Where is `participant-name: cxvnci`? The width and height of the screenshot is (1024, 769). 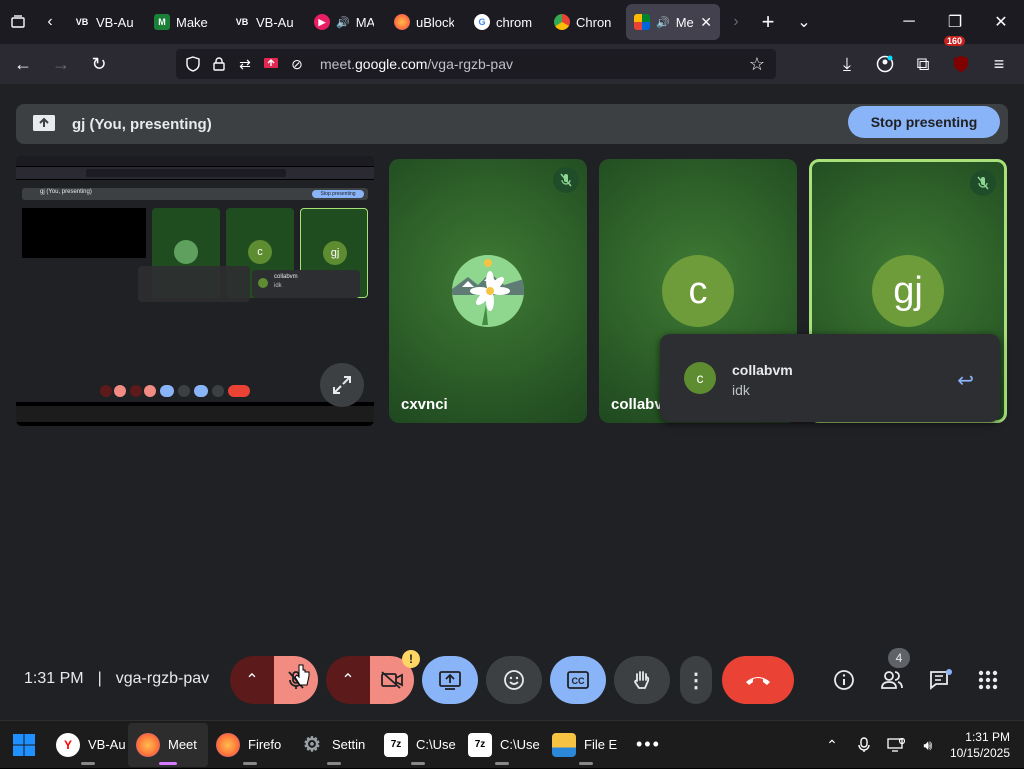 participant-name: cxvnci is located at coordinates (424, 404).